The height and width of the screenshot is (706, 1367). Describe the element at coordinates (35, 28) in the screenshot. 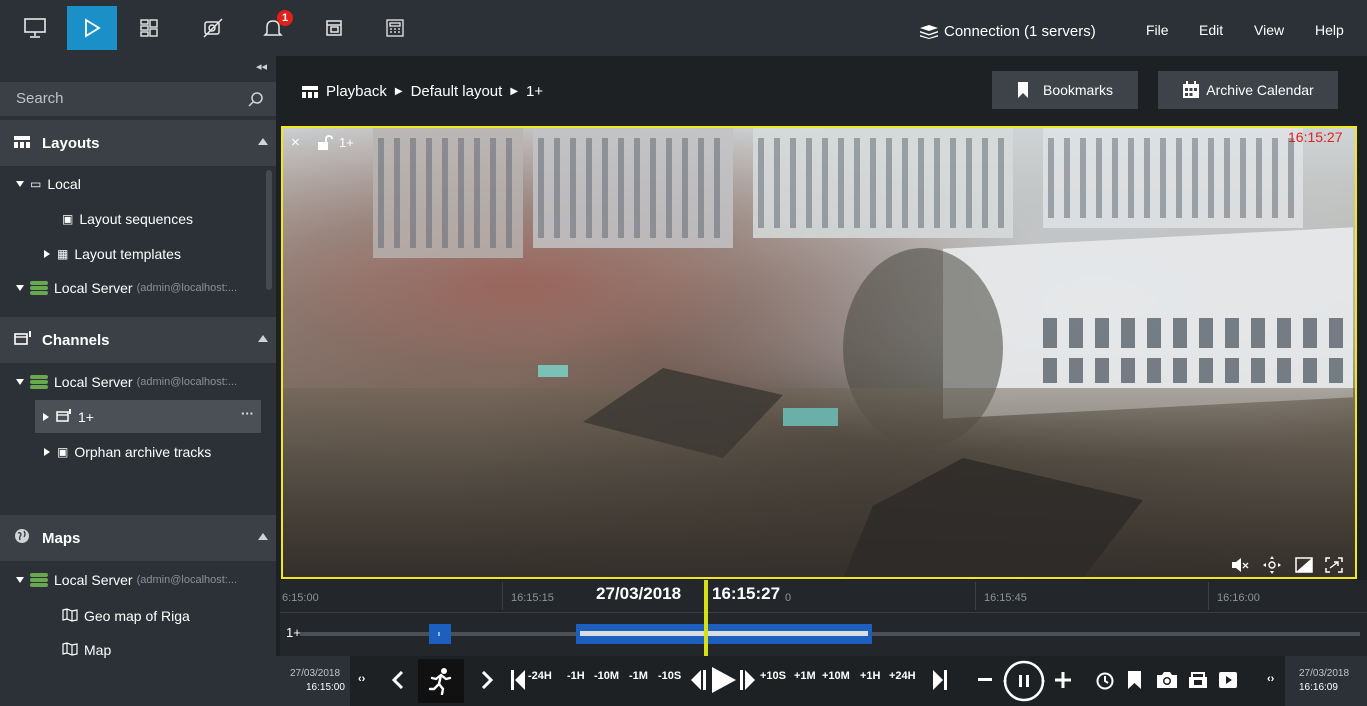

I see `monitor-icon` at that location.